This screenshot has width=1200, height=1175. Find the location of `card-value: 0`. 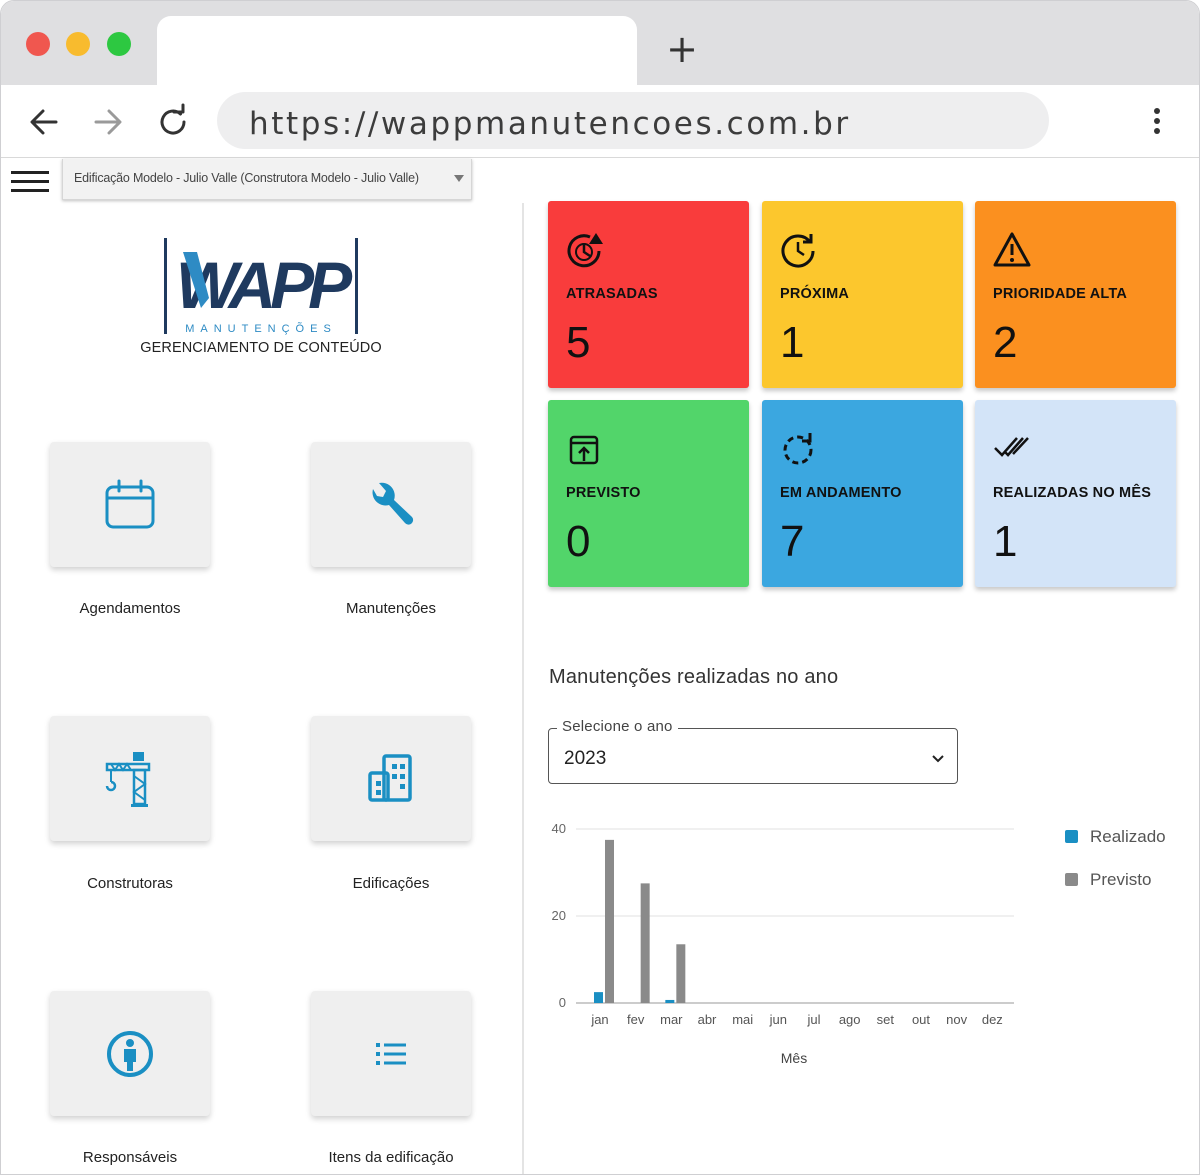

card-value: 0 is located at coordinates (578, 541).